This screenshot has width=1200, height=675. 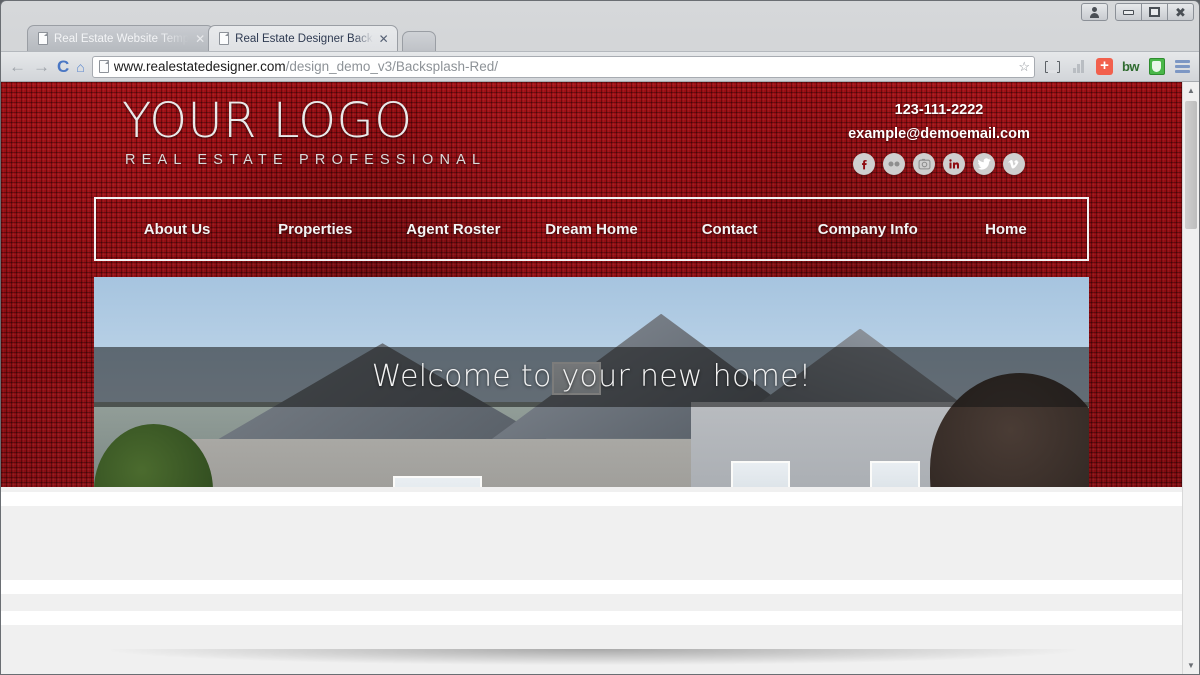 What do you see at coordinates (924, 164) in the screenshot?
I see `instagram-icon` at bounding box center [924, 164].